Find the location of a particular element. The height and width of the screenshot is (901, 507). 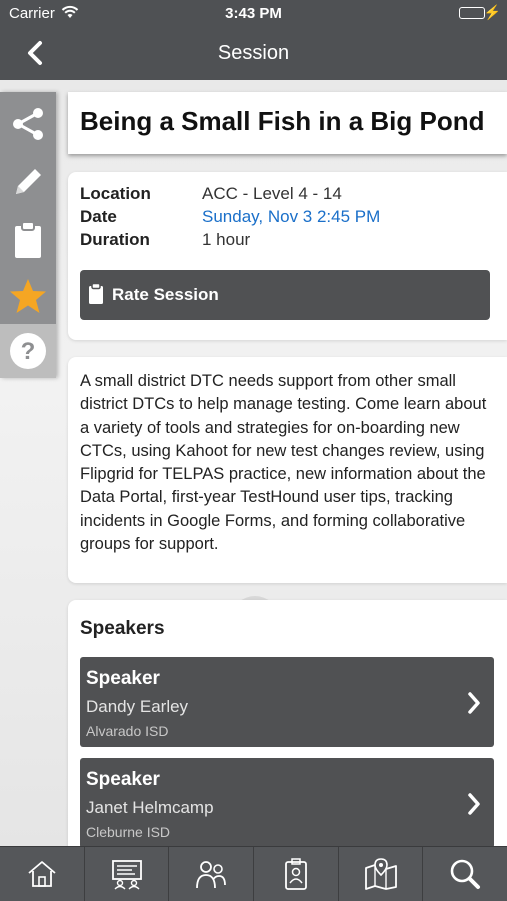

session-title-card: Being a Small Fish in a Big Pond is located at coordinates (287, 123).